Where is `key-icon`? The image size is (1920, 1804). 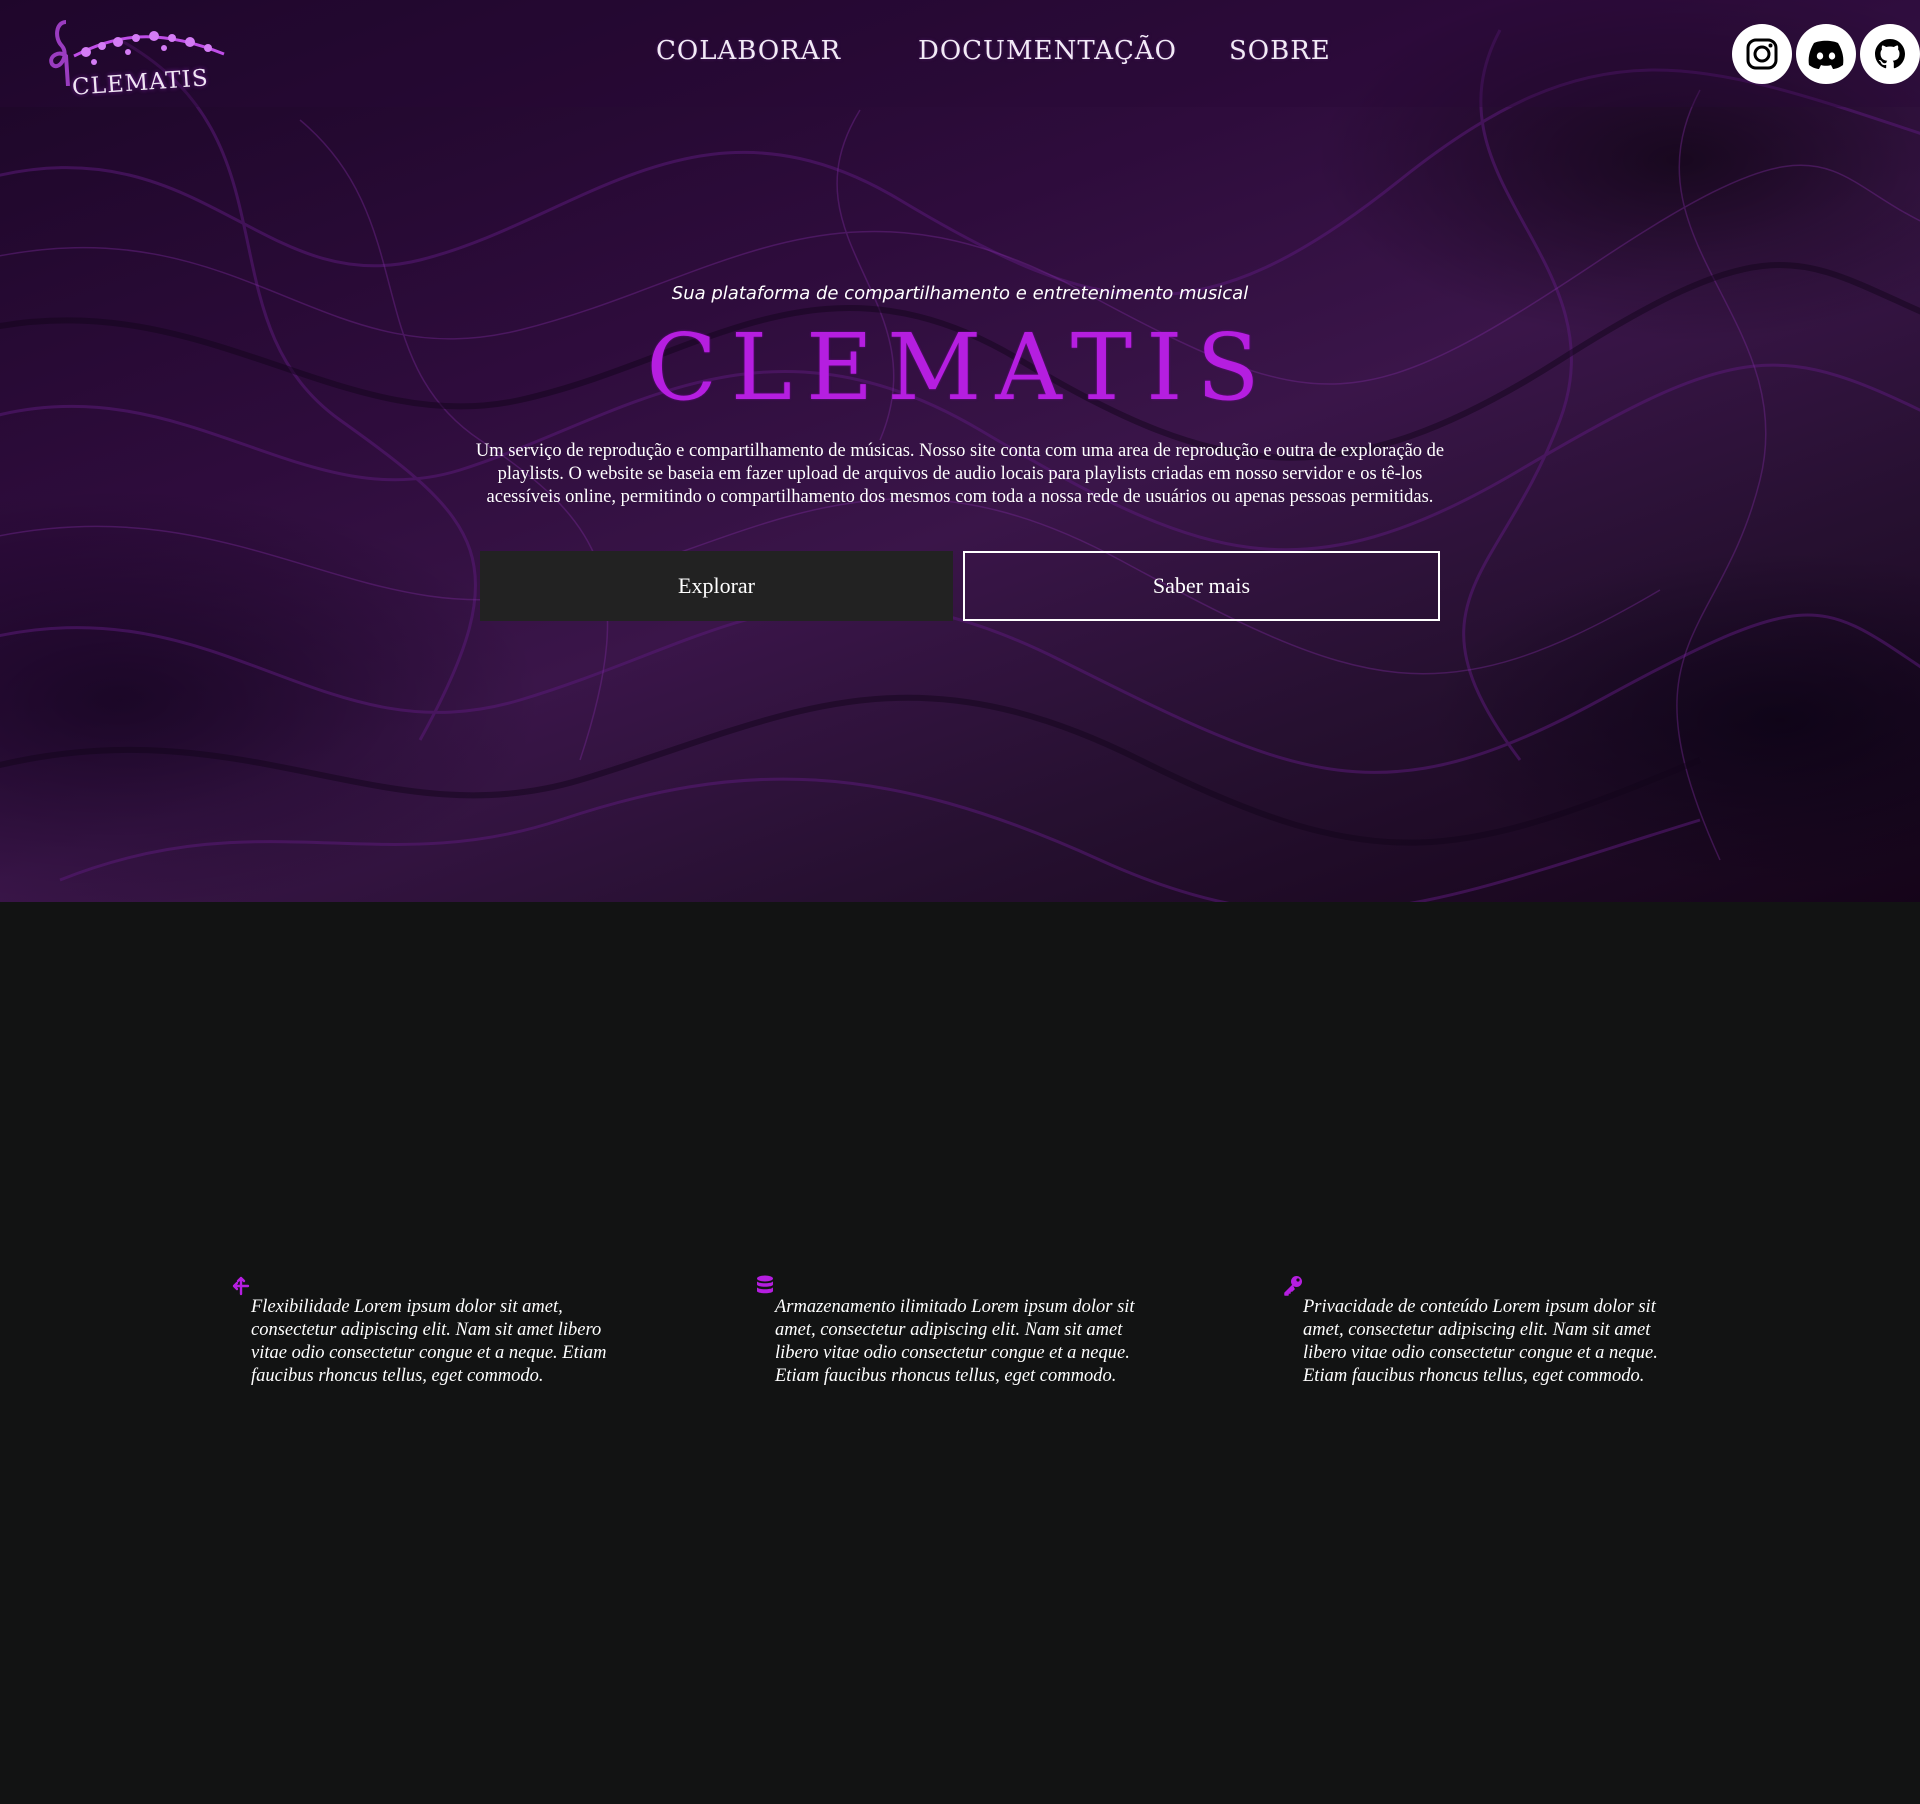 key-icon is located at coordinates (1293, 1286).